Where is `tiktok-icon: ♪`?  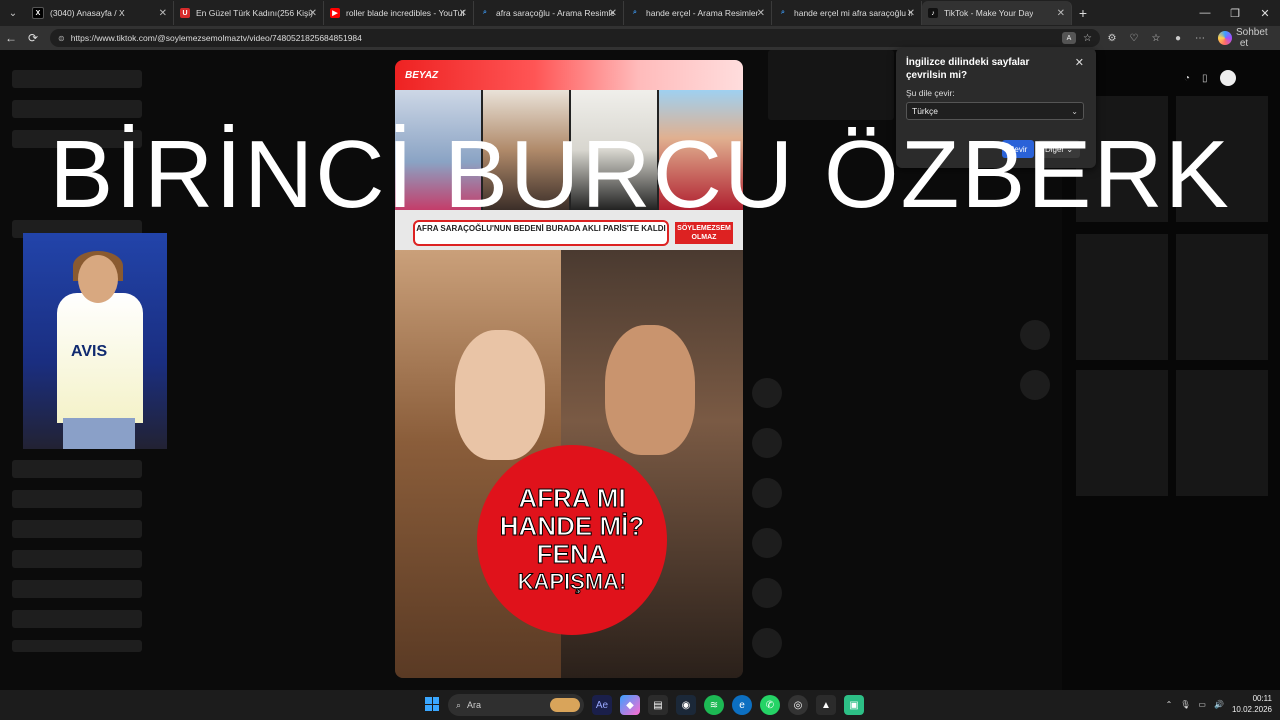 tiktok-icon: ♪ is located at coordinates (933, 13).